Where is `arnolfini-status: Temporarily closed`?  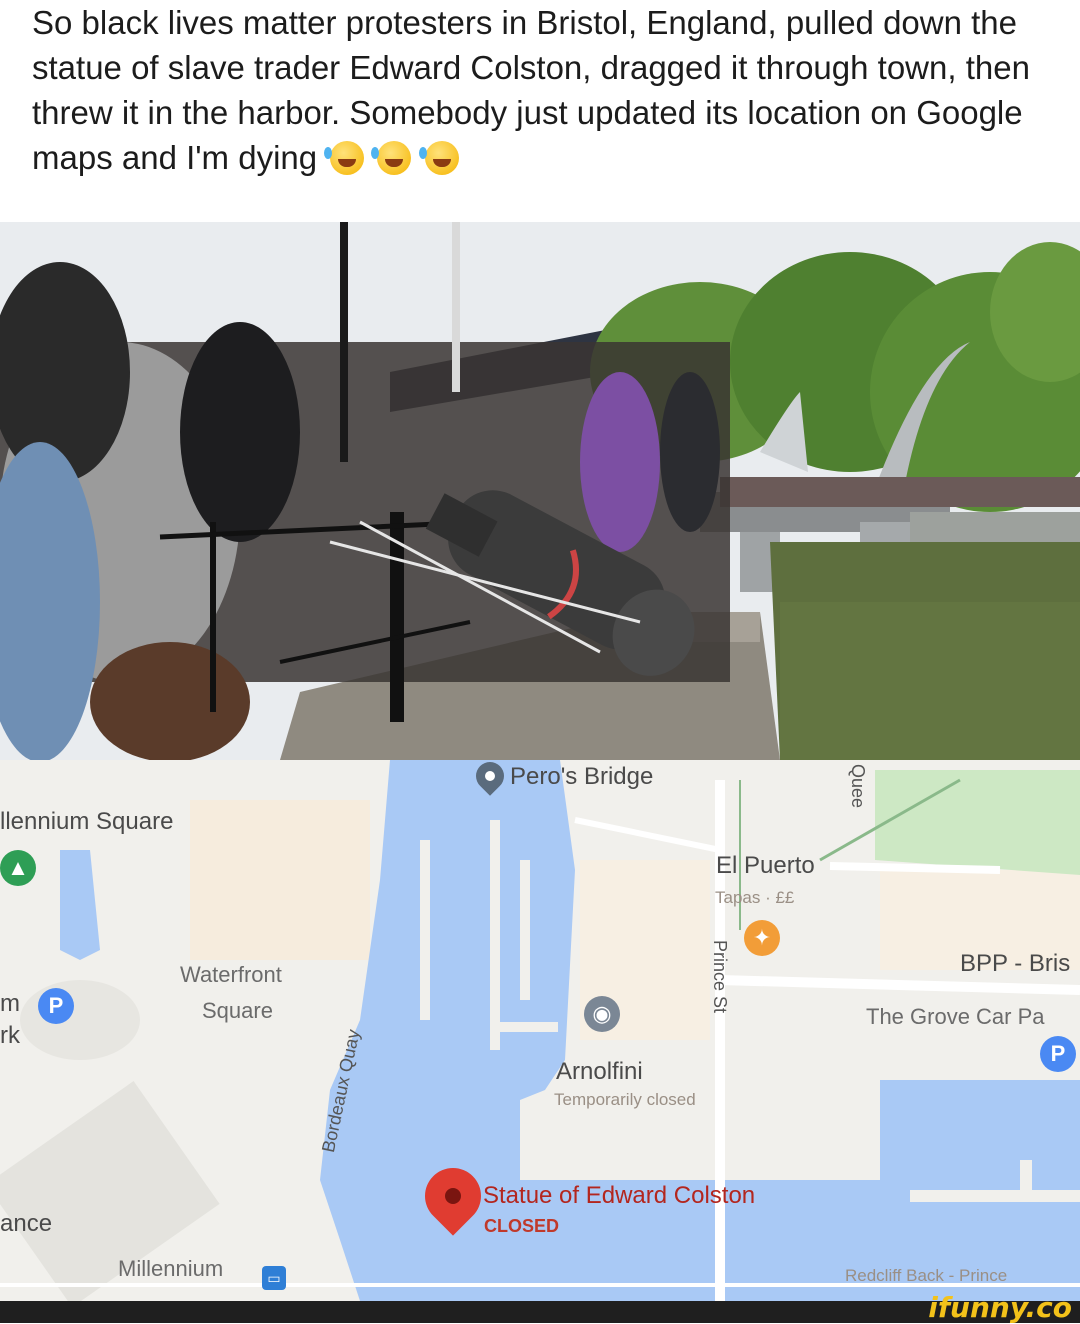 arnolfini-status: Temporarily closed is located at coordinates (625, 1099).